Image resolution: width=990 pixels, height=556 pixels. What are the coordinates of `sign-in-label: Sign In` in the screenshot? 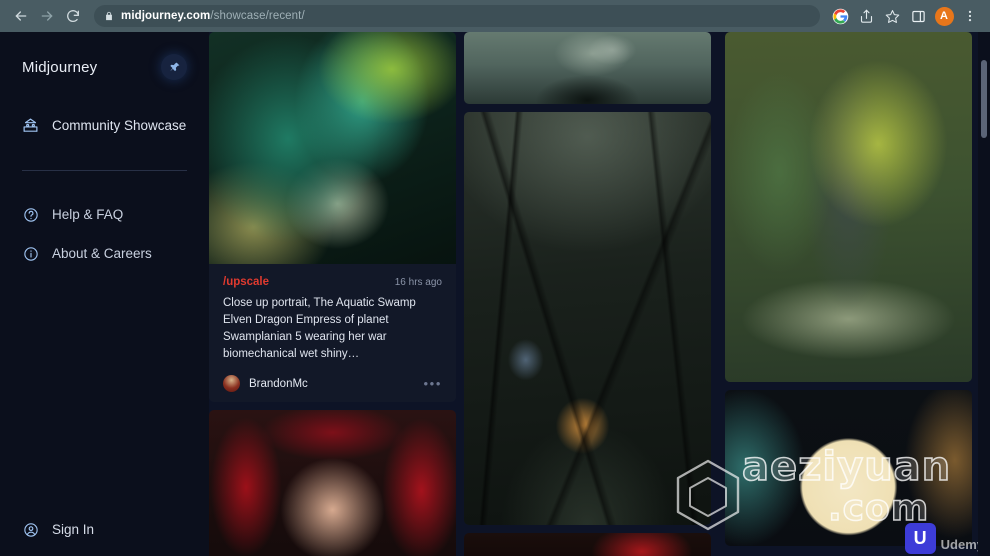 It's located at (73, 529).